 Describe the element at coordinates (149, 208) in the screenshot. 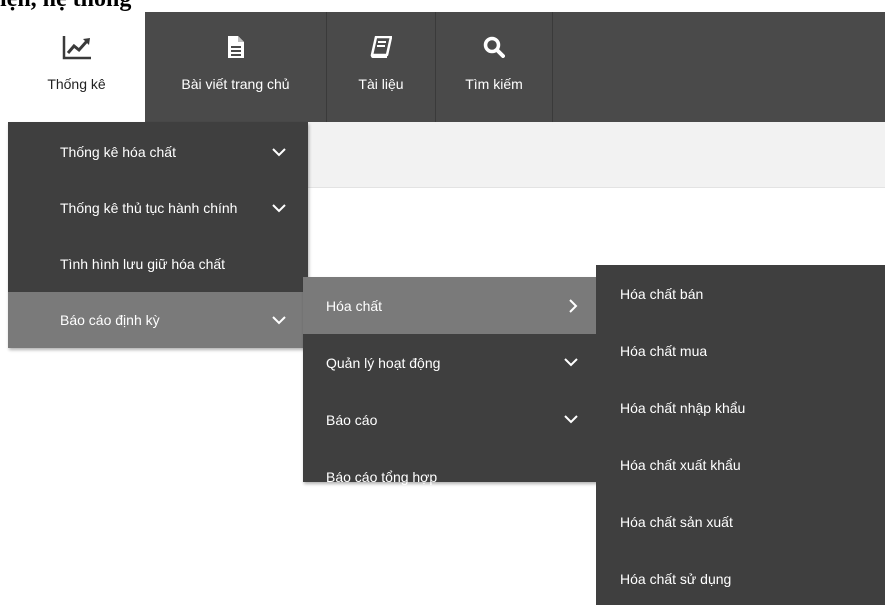

I see `menu-item-label: Thống kê thủ tục hành chính` at that location.